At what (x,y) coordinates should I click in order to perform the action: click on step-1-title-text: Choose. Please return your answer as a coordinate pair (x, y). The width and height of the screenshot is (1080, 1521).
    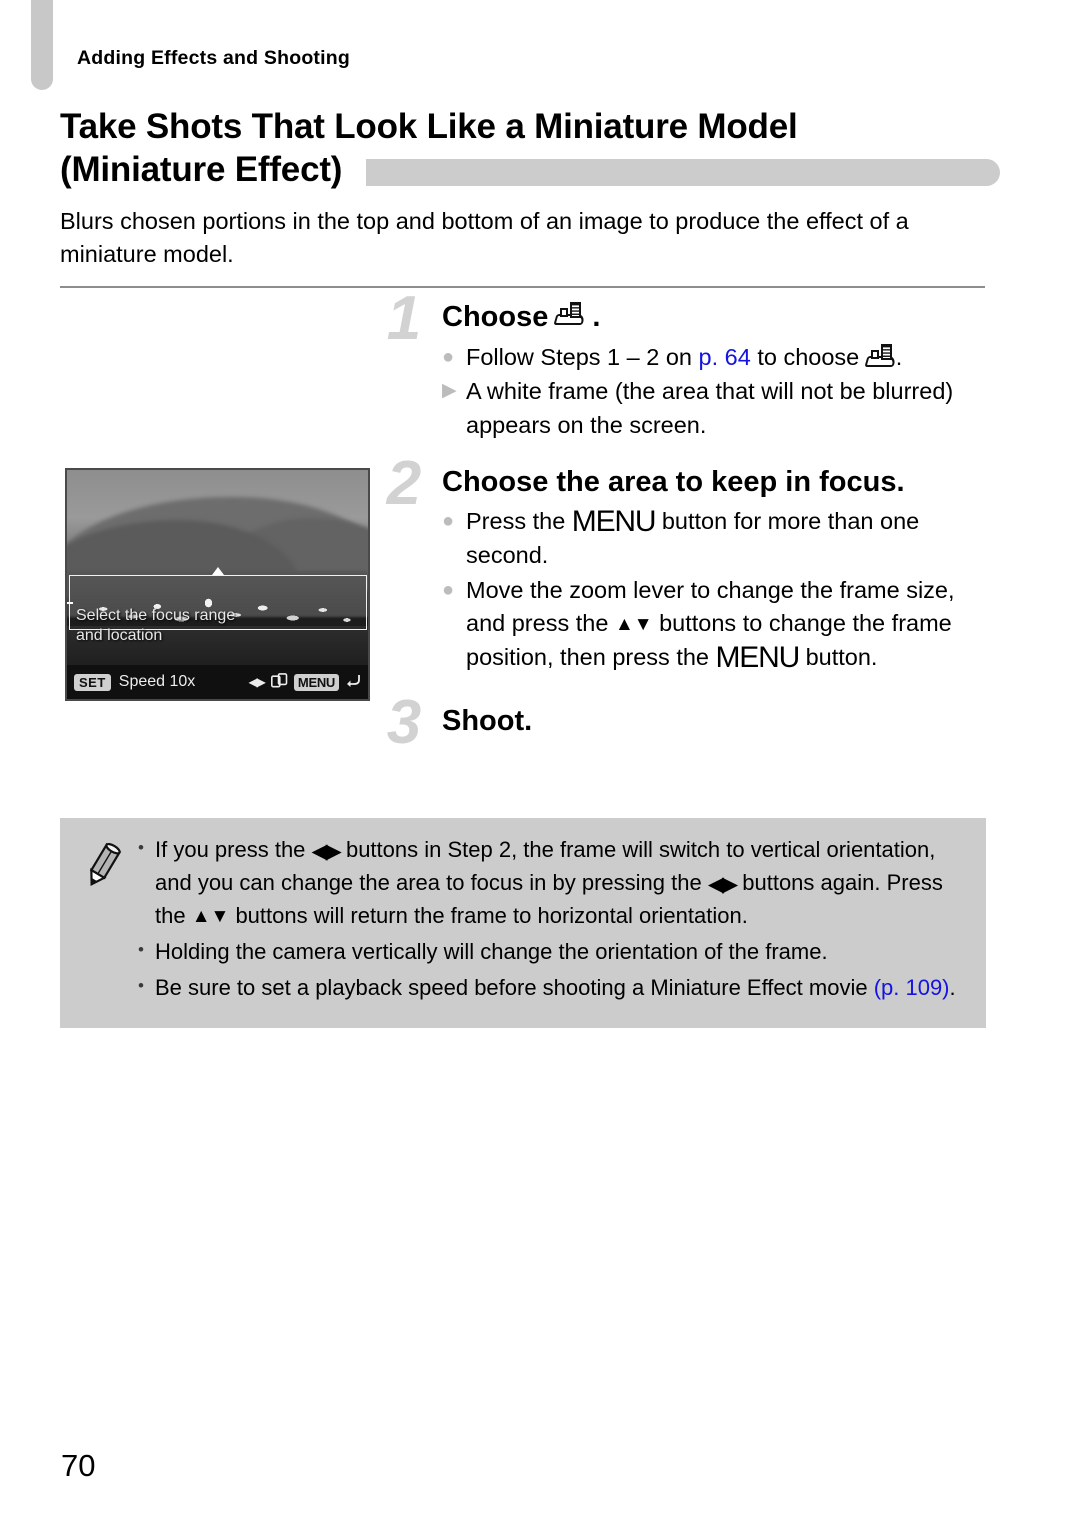
    Looking at the image, I should click on (495, 317).